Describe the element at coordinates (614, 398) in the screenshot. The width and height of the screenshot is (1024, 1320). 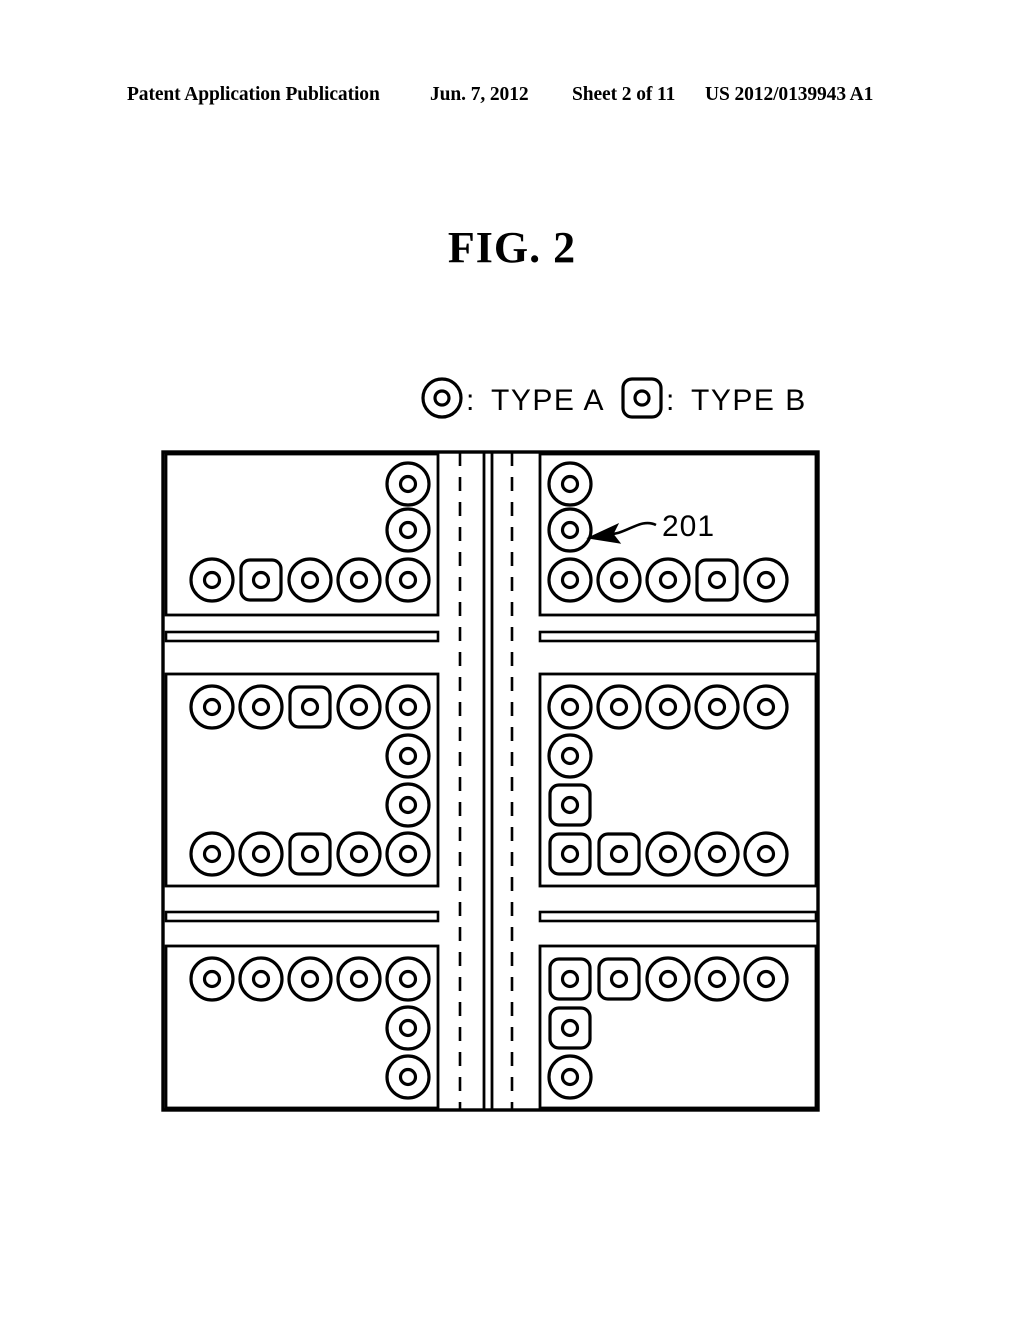
I see `legend: : TYPE A : TYPE B` at that location.